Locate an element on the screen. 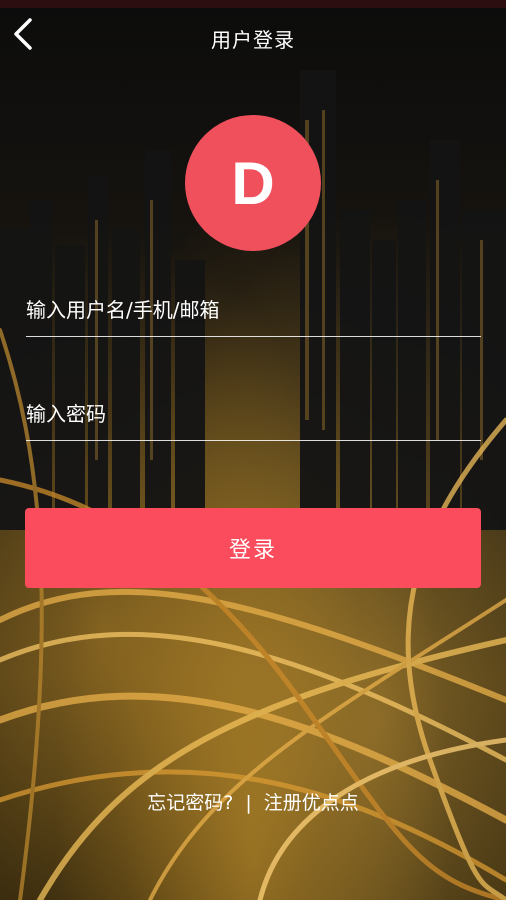  username-field is located at coordinates (253, 310).